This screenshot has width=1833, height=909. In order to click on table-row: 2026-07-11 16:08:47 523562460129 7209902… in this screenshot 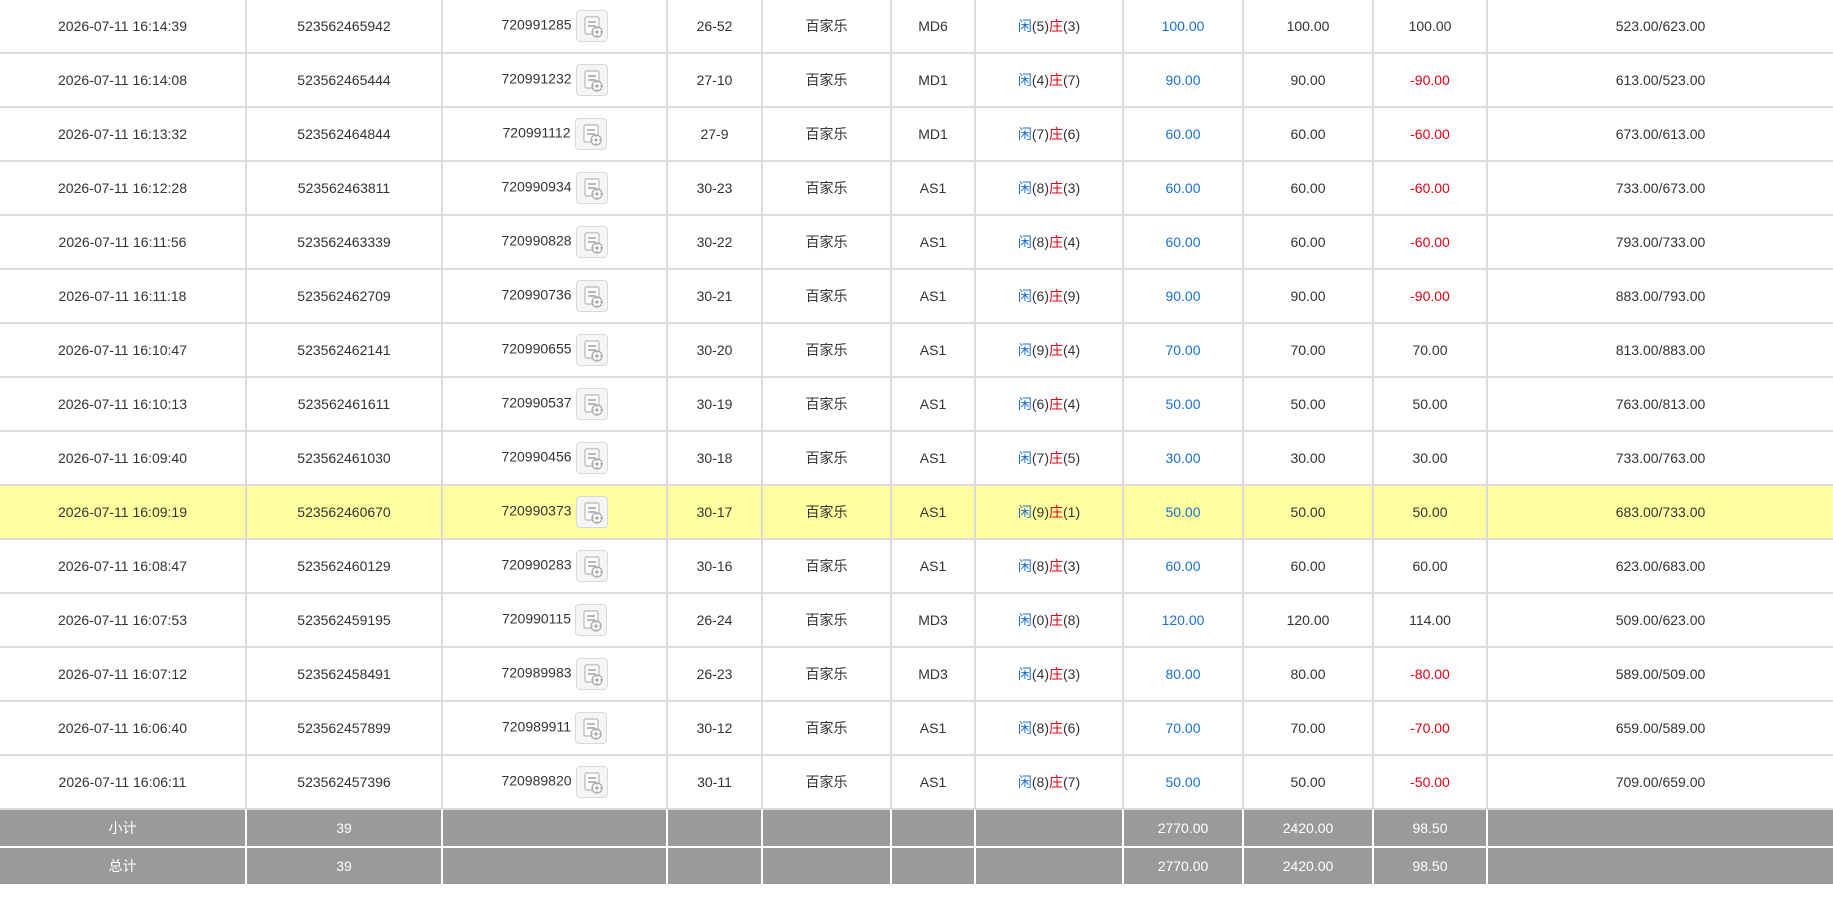, I will do `click(916, 566)`.